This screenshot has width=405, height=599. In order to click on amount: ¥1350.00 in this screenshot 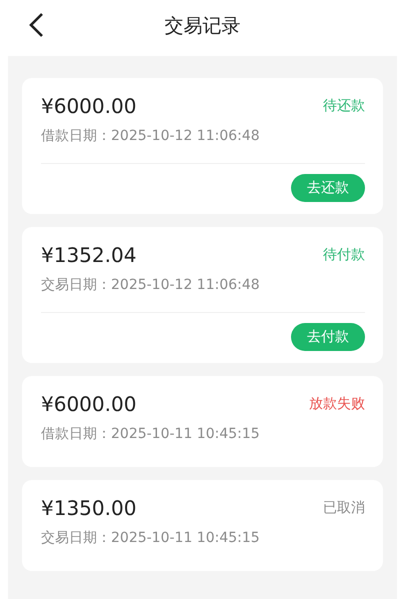, I will do `click(88, 508)`.